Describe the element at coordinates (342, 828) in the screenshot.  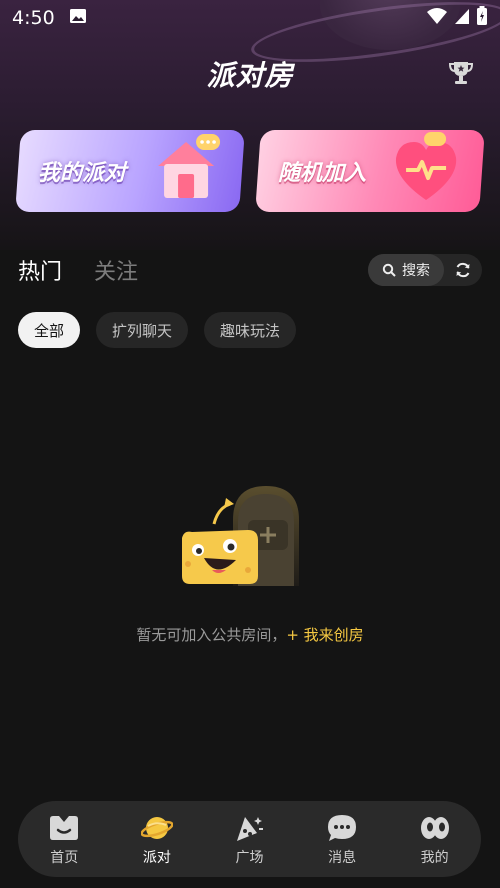
I see `message-icon` at that location.